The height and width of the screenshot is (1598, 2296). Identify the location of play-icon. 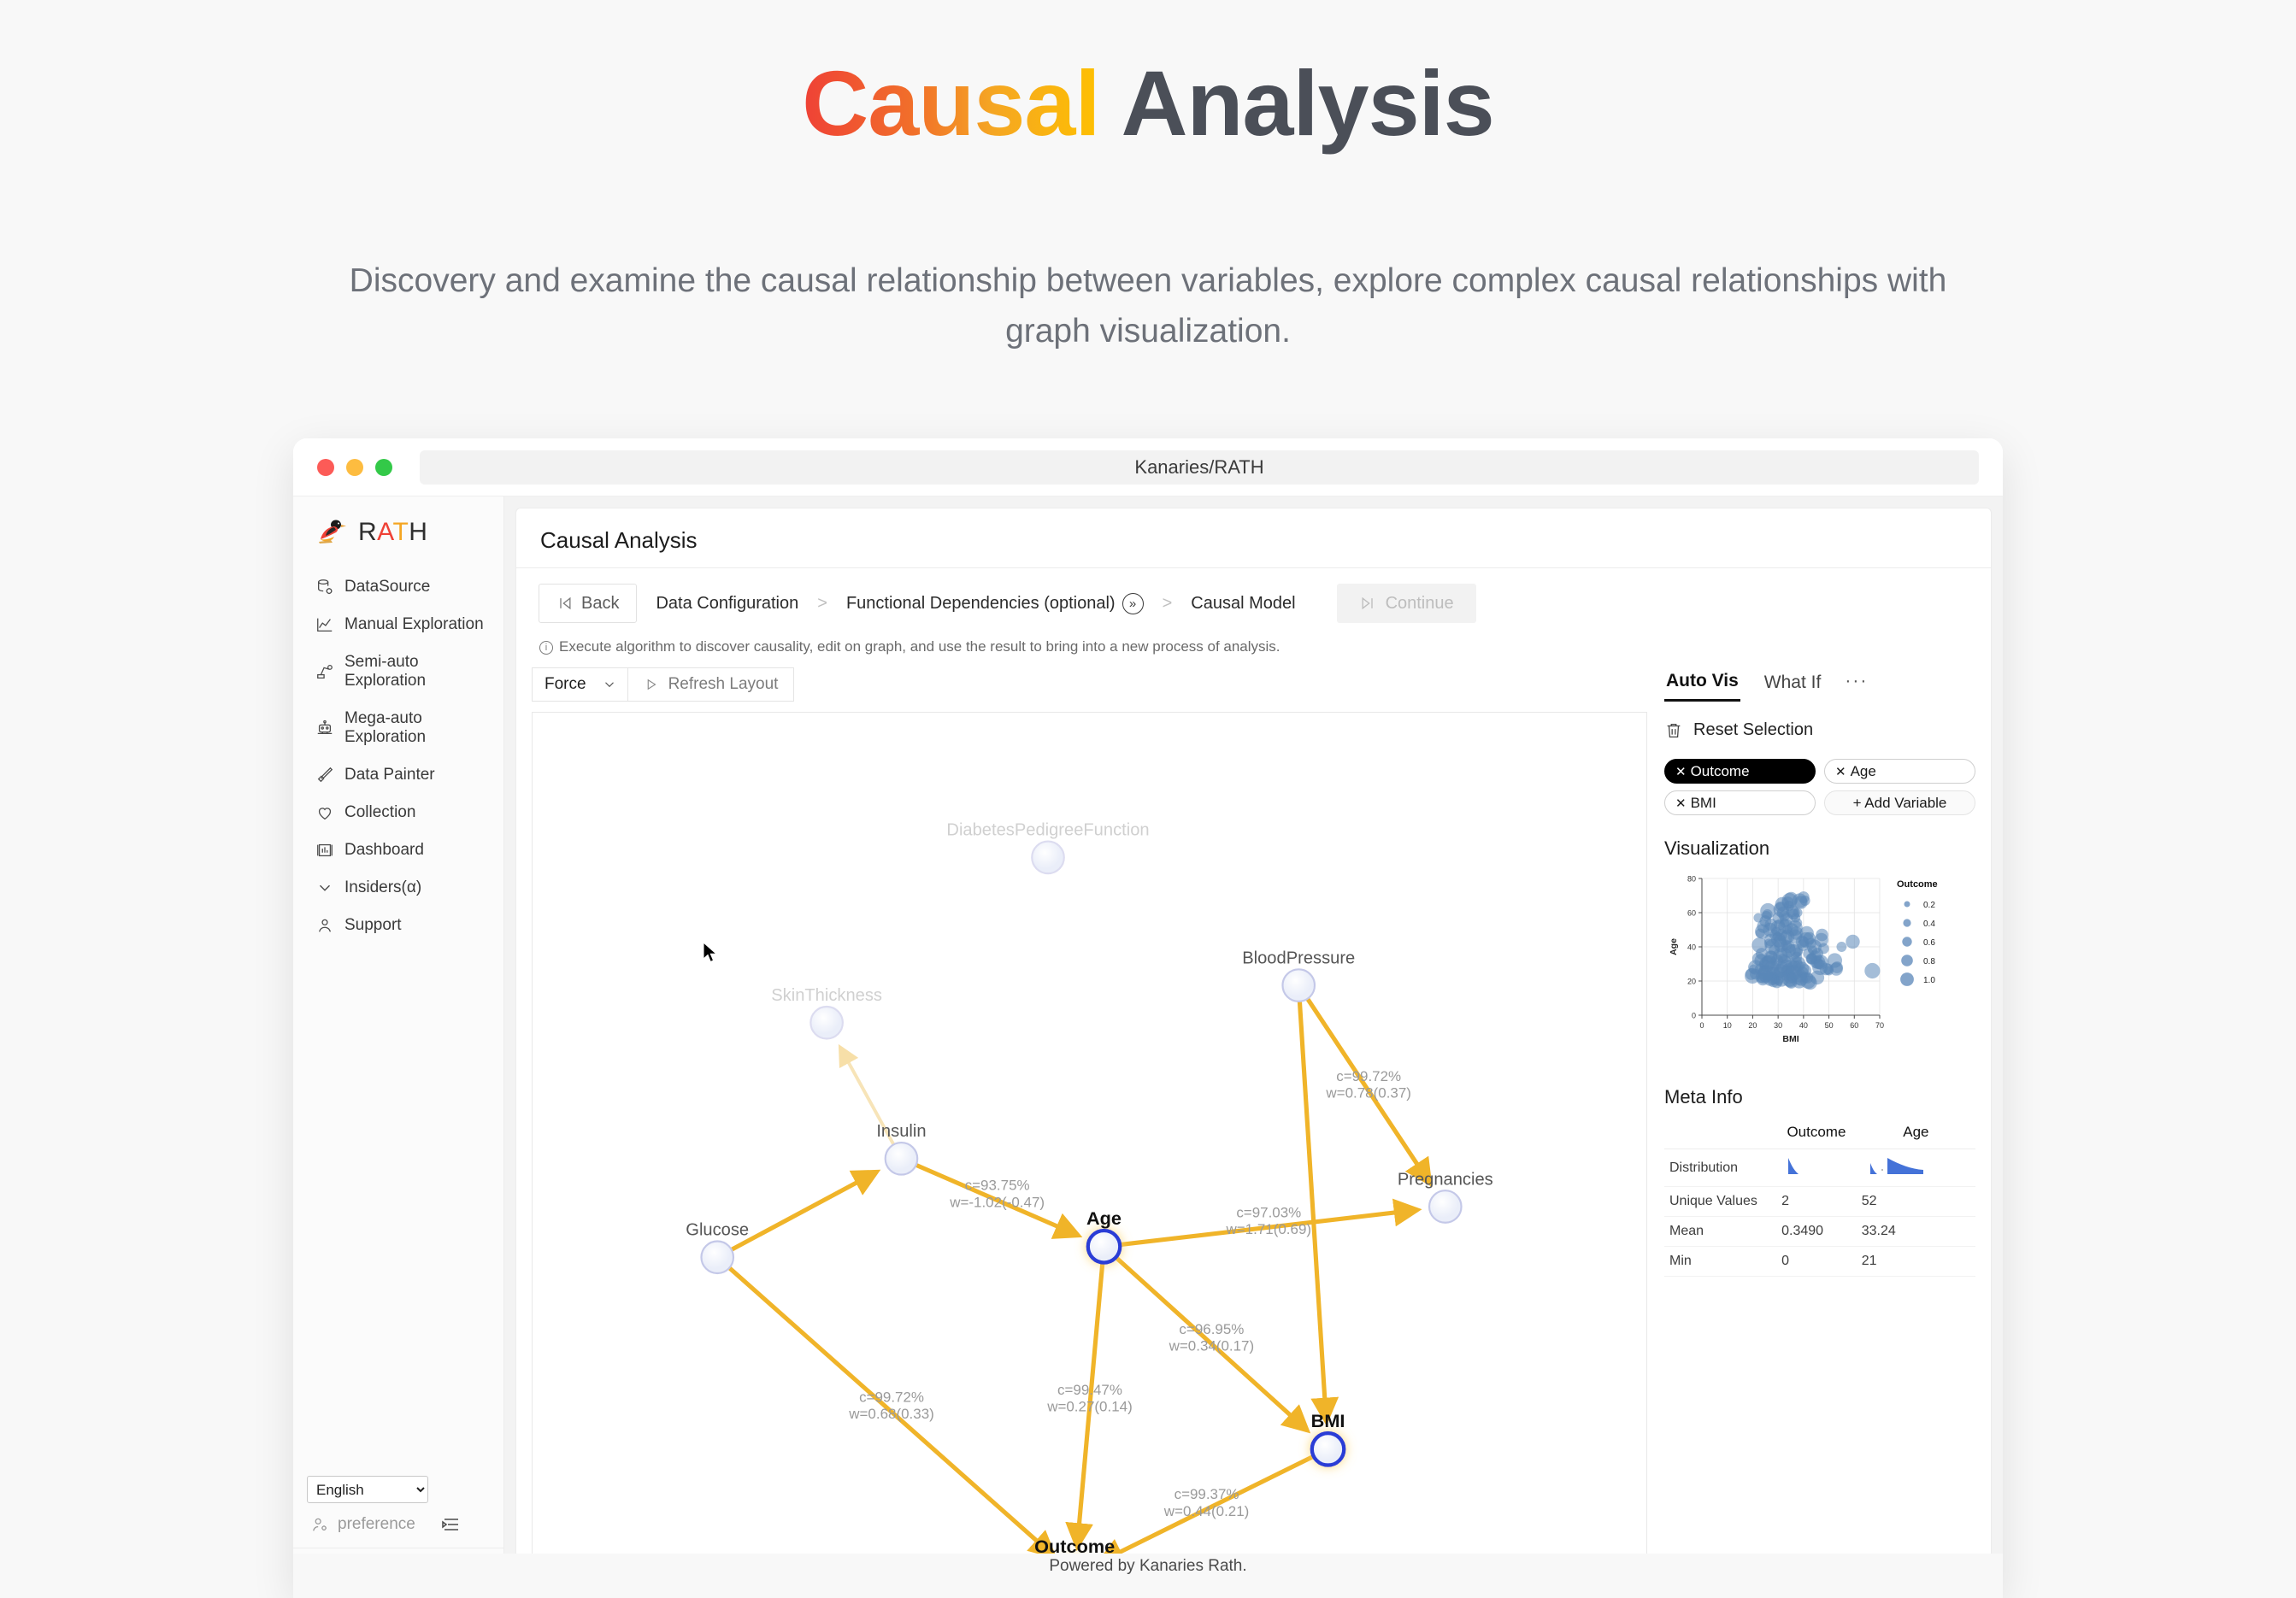
(651, 684).